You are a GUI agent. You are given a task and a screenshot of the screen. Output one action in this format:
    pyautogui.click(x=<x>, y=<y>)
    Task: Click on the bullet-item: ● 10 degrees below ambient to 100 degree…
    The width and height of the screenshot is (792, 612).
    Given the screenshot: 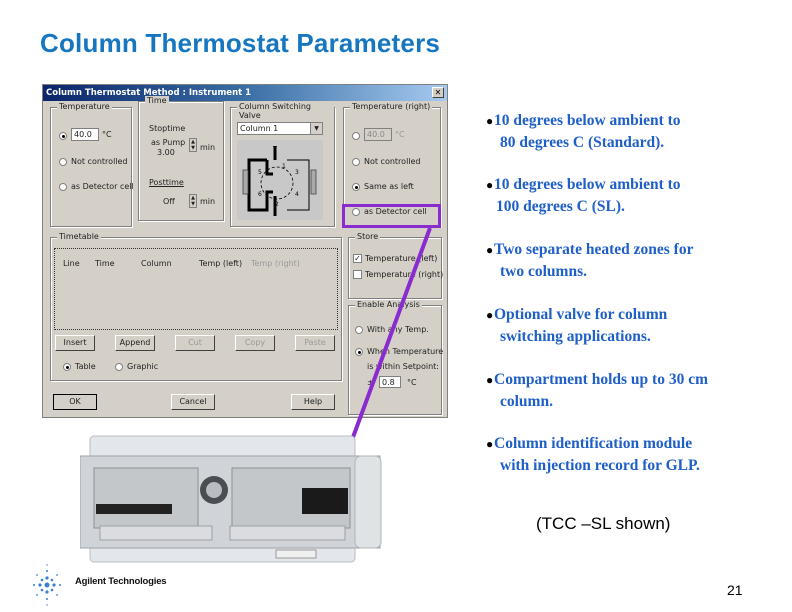 What is the action you would take?
    pyautogui.click(x=630, y=196)
    